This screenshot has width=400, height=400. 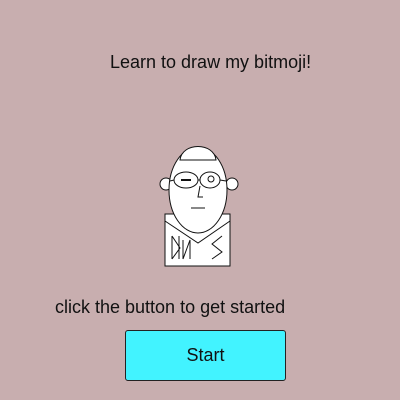 What do you see at coordinates (170, 307) in the screenshot?
I see `instruction-text: click the button to get started` at bounding box center [170, 307].